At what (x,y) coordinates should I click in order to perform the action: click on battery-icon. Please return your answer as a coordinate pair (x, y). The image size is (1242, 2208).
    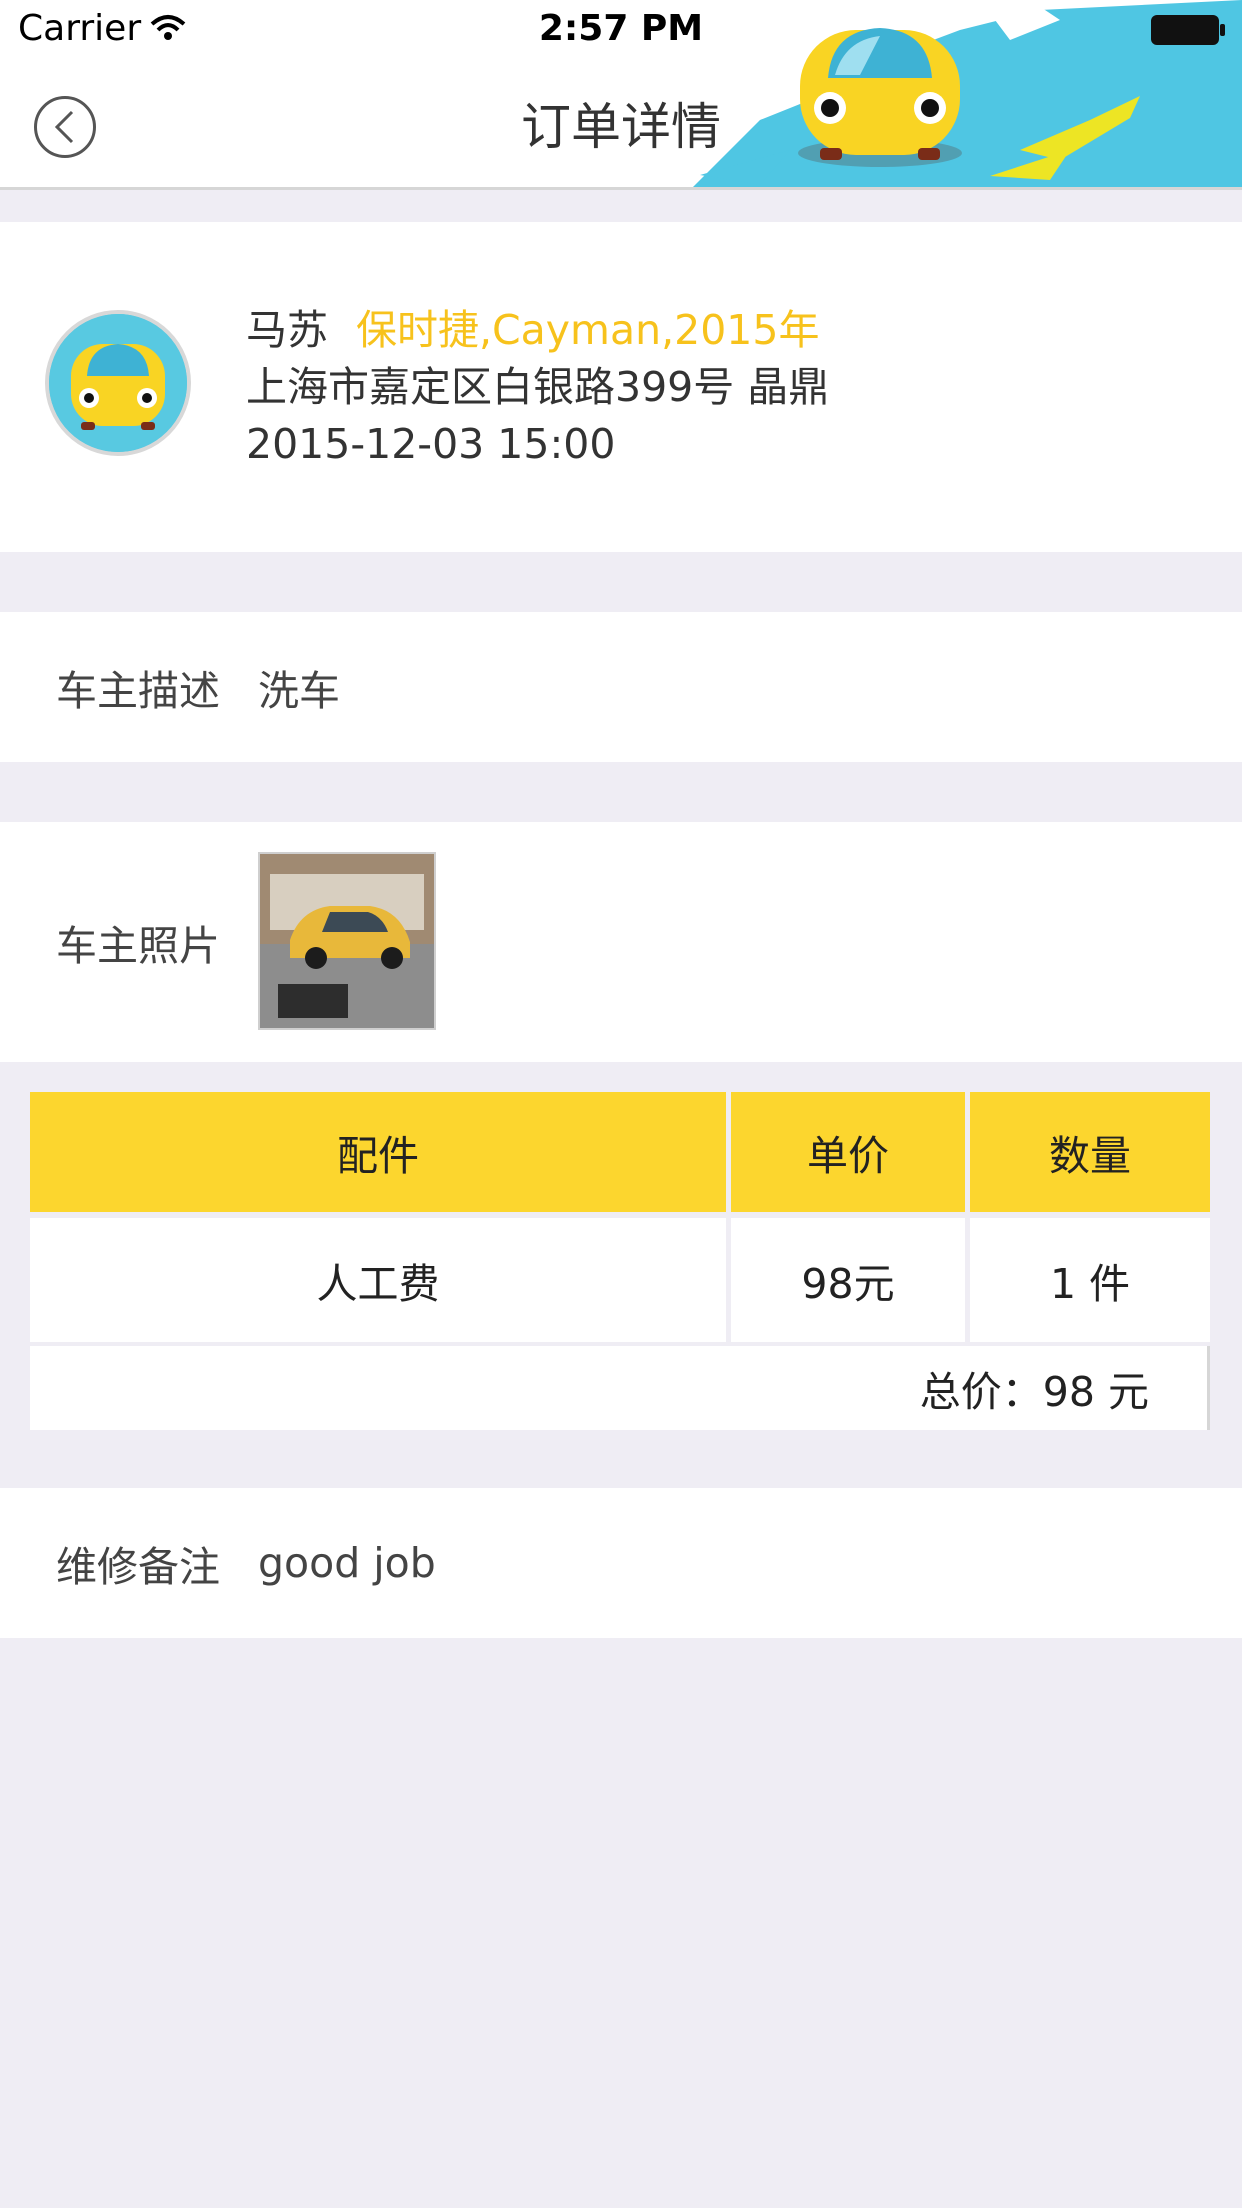
    Looking at the image, I should click on (1188, 30).